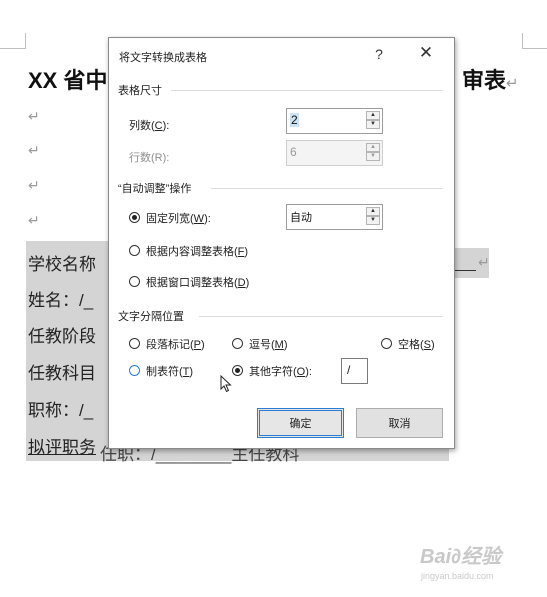 The image size is (547, 597). I want to click on doc-line-position: 拟评职务, so click(62, 447).